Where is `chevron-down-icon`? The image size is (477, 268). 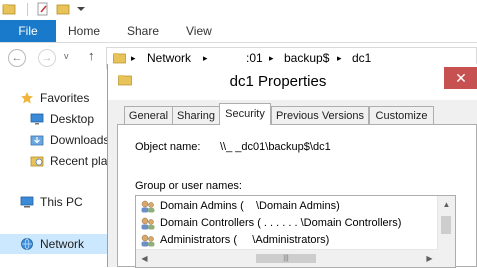 chevron-down-icon is located at coordinates (81, 9).